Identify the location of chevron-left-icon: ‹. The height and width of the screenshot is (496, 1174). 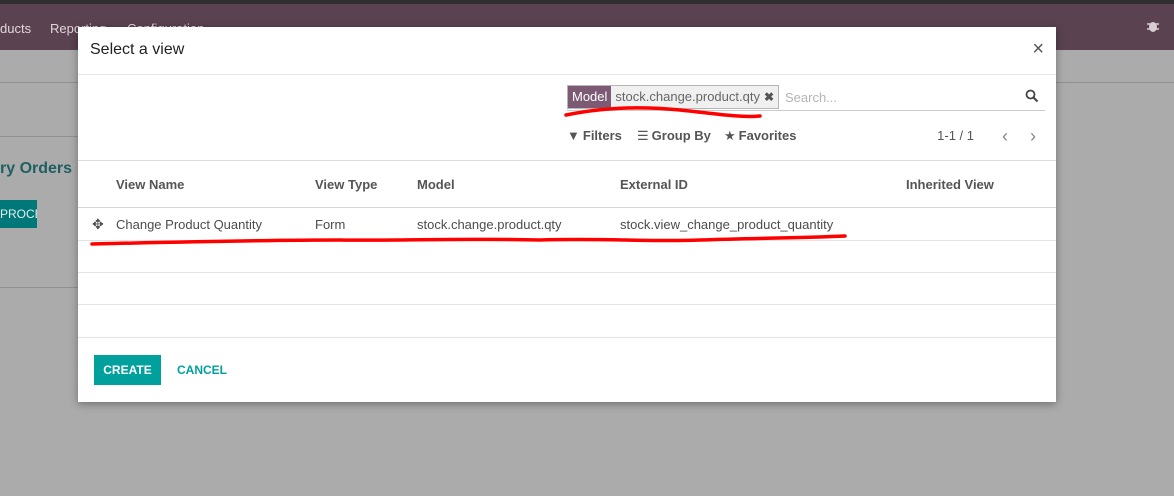
(1005, 136).